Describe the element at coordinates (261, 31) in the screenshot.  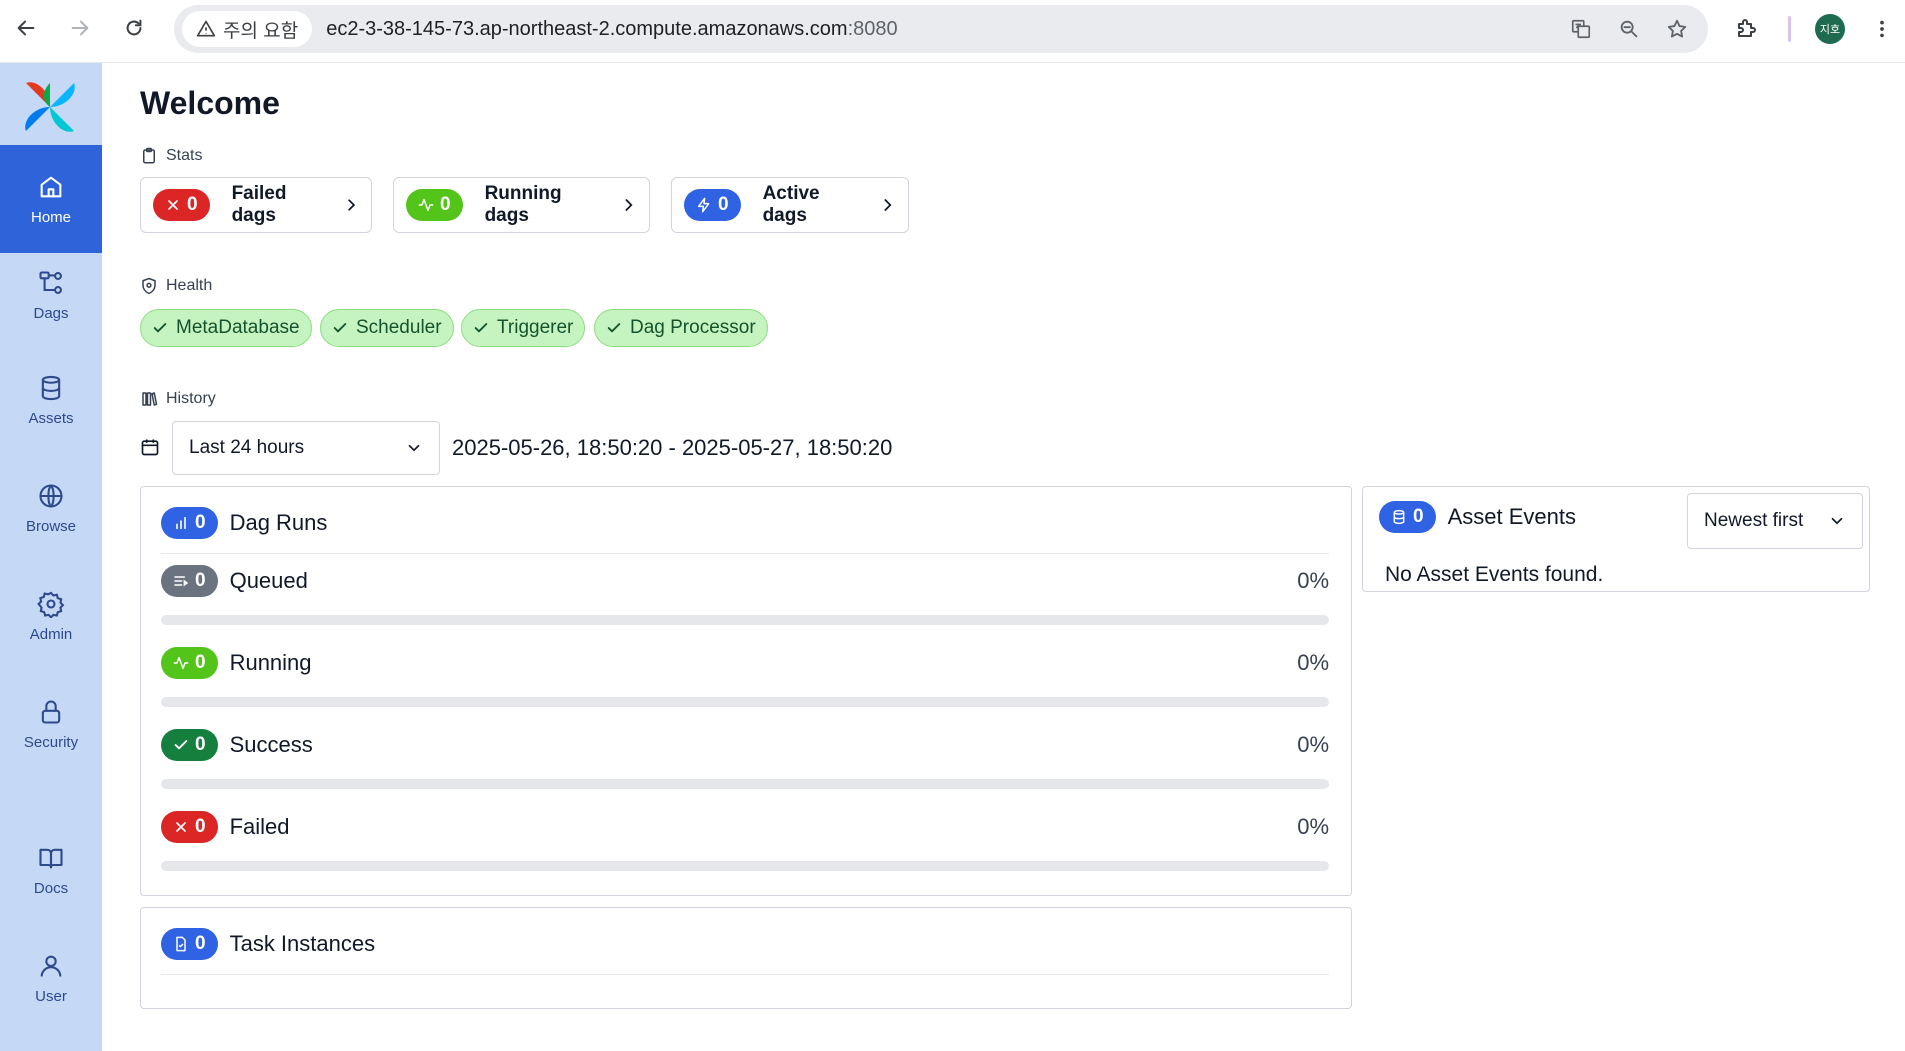
I see `security-warning-label: 주의 요함` at that location.